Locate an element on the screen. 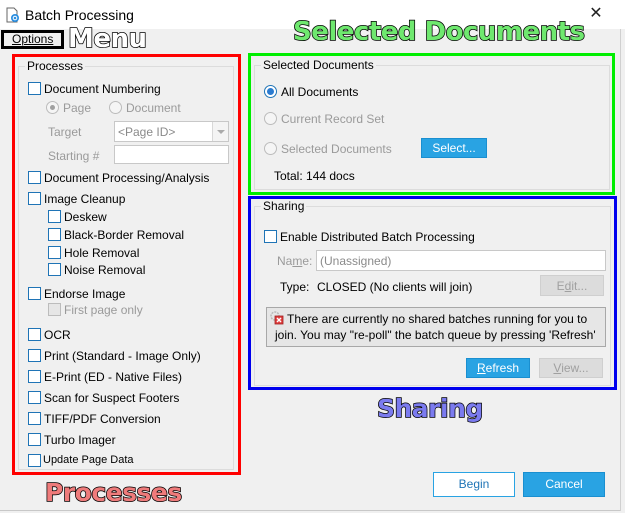  menu-options: Options is located at coordinates (33, 39).